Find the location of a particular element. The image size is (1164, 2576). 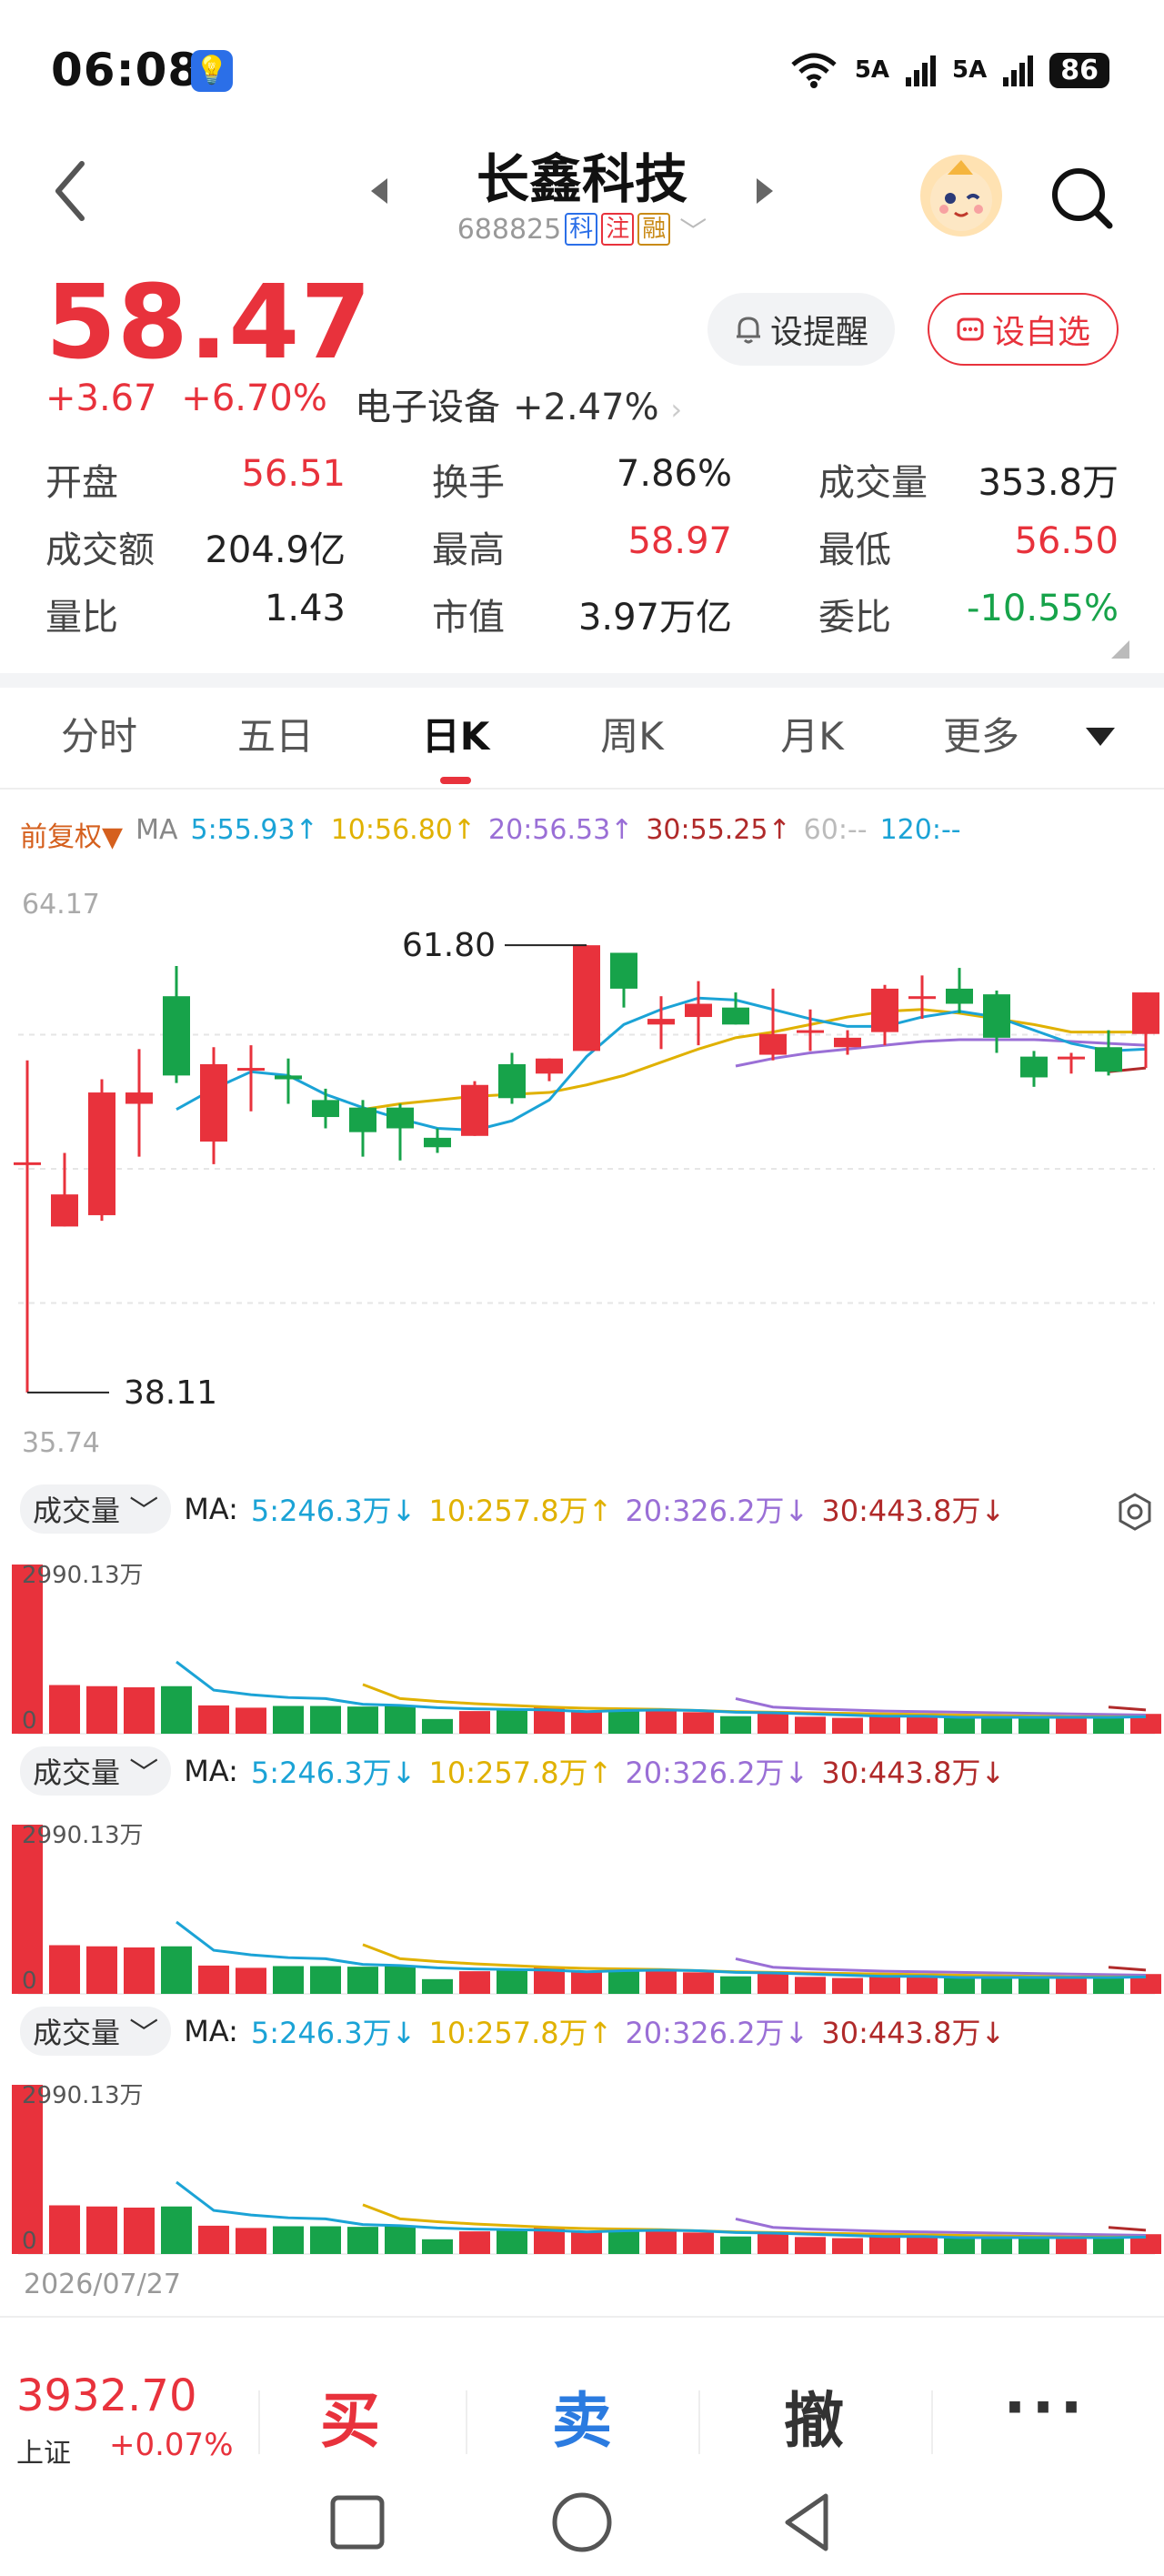

volume-chart-3: 2990.13万 0 is located at coordinates (582, 2162).